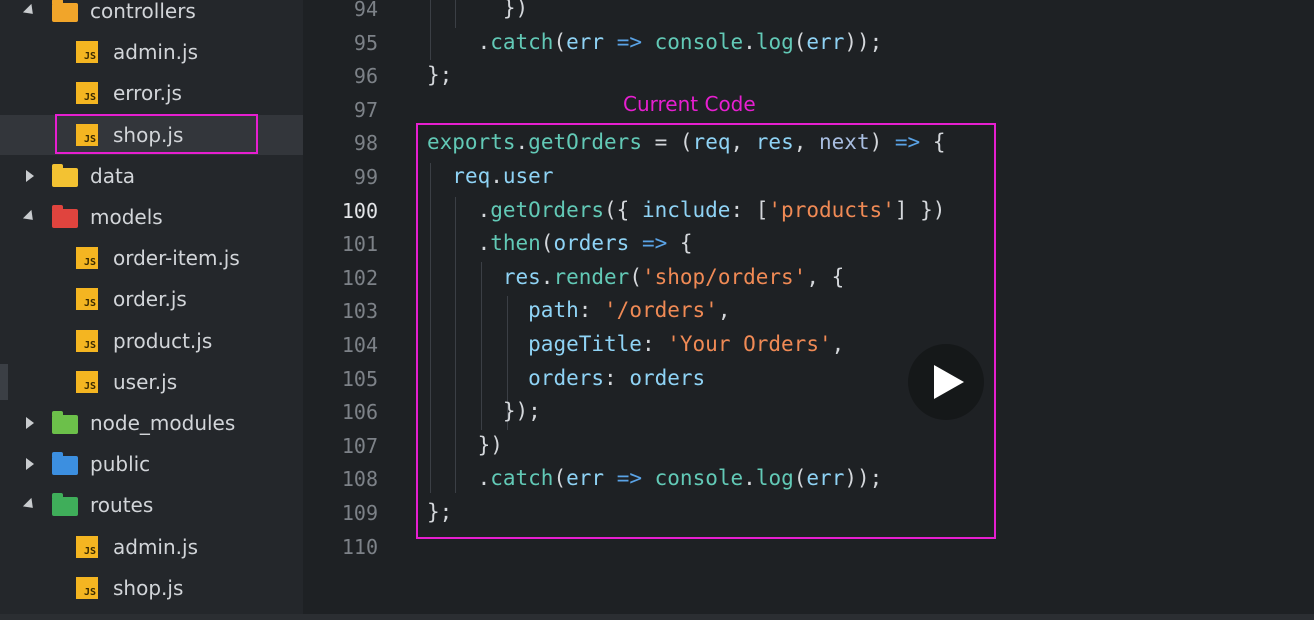 This screenshot has width=1314, height=620. Describe the element at coordinates (365, 76) in the screenshot. I see `line-number: 96` at that location.